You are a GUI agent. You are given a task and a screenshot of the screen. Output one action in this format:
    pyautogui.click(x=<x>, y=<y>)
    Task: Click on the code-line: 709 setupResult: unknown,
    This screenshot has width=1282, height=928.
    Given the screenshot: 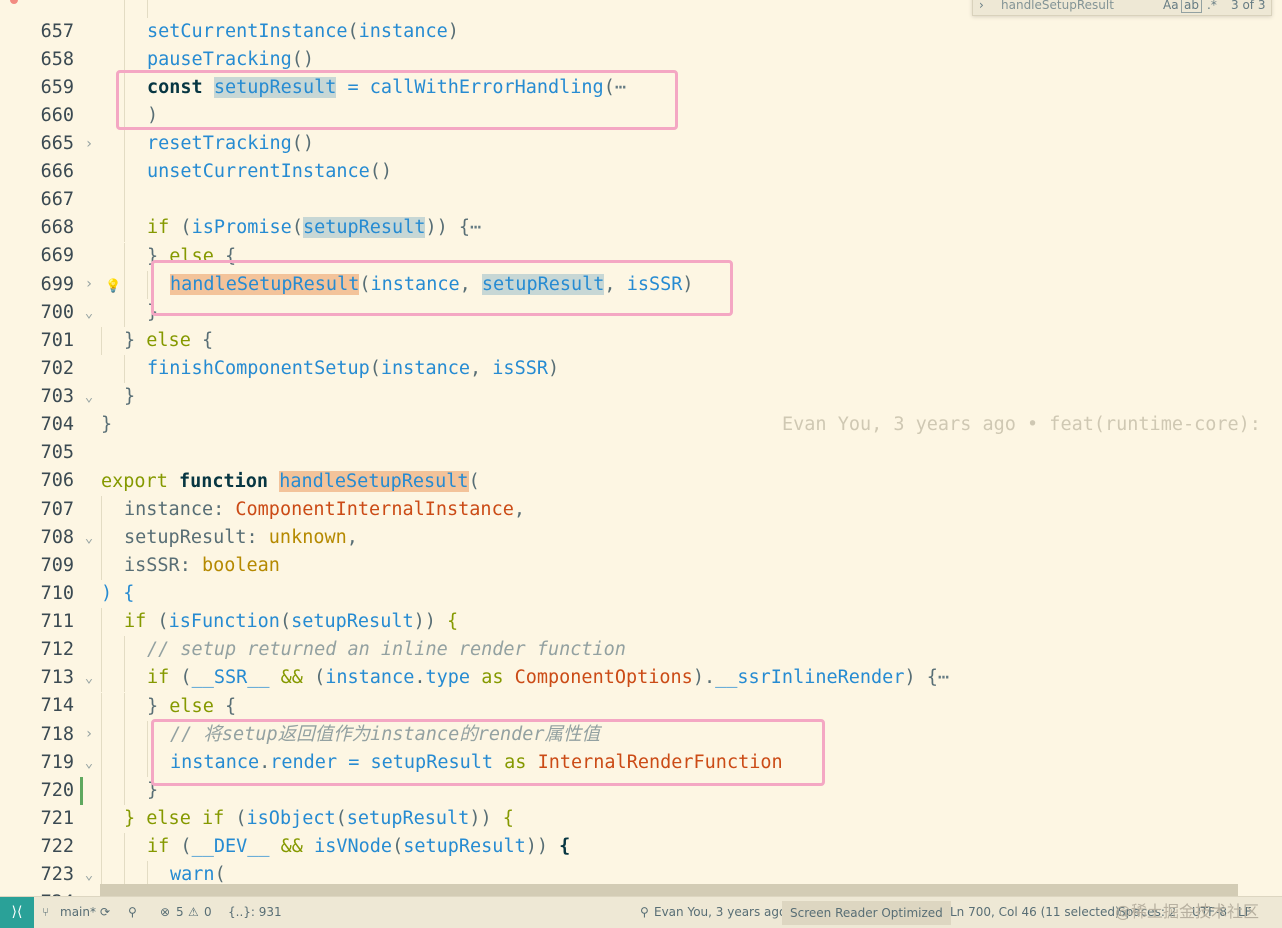 What is the action you would take?
    pyautogui.click(x=641, y=550)
    